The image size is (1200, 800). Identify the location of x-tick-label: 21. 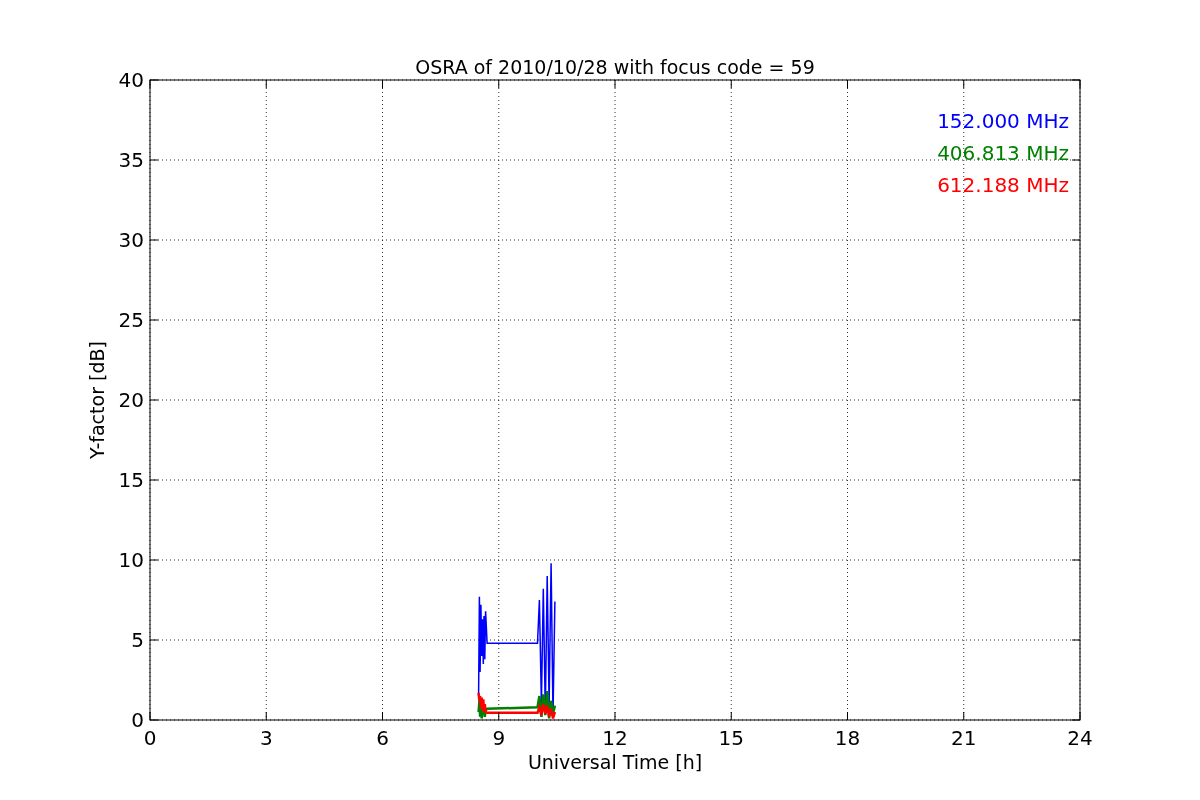
(964, 738).